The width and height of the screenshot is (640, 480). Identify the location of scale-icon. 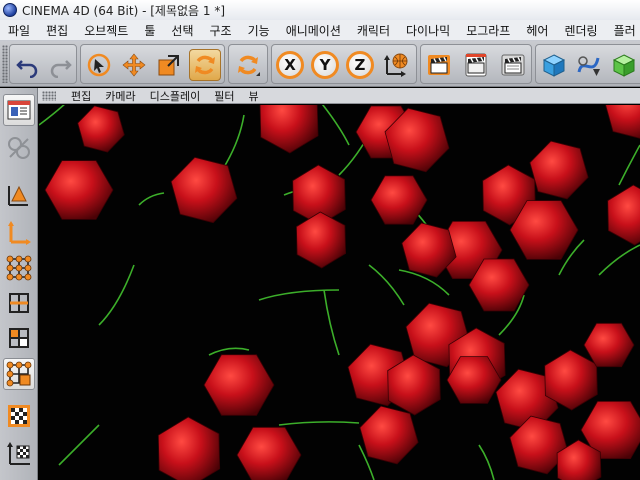
(169, 65).